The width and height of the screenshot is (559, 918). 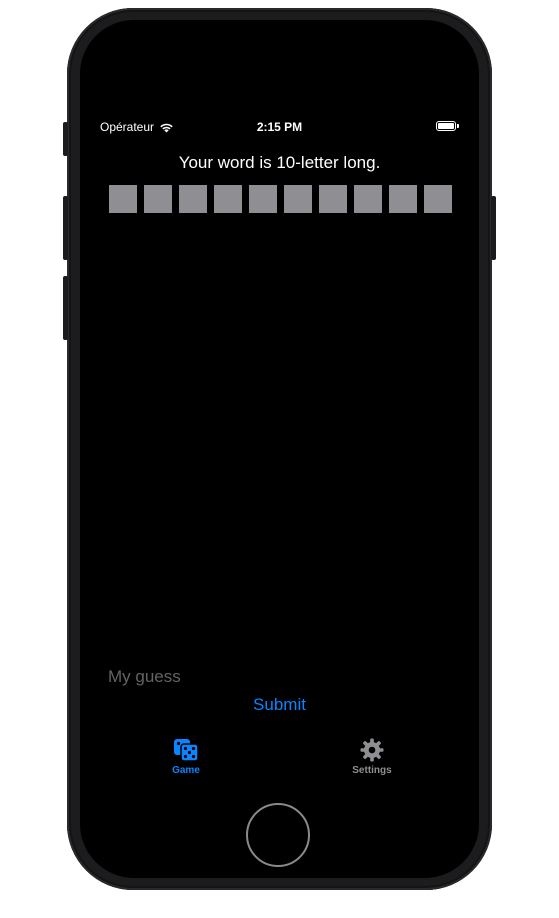 I want to click on tab-game-label: Game, so click(x=186, y=770).